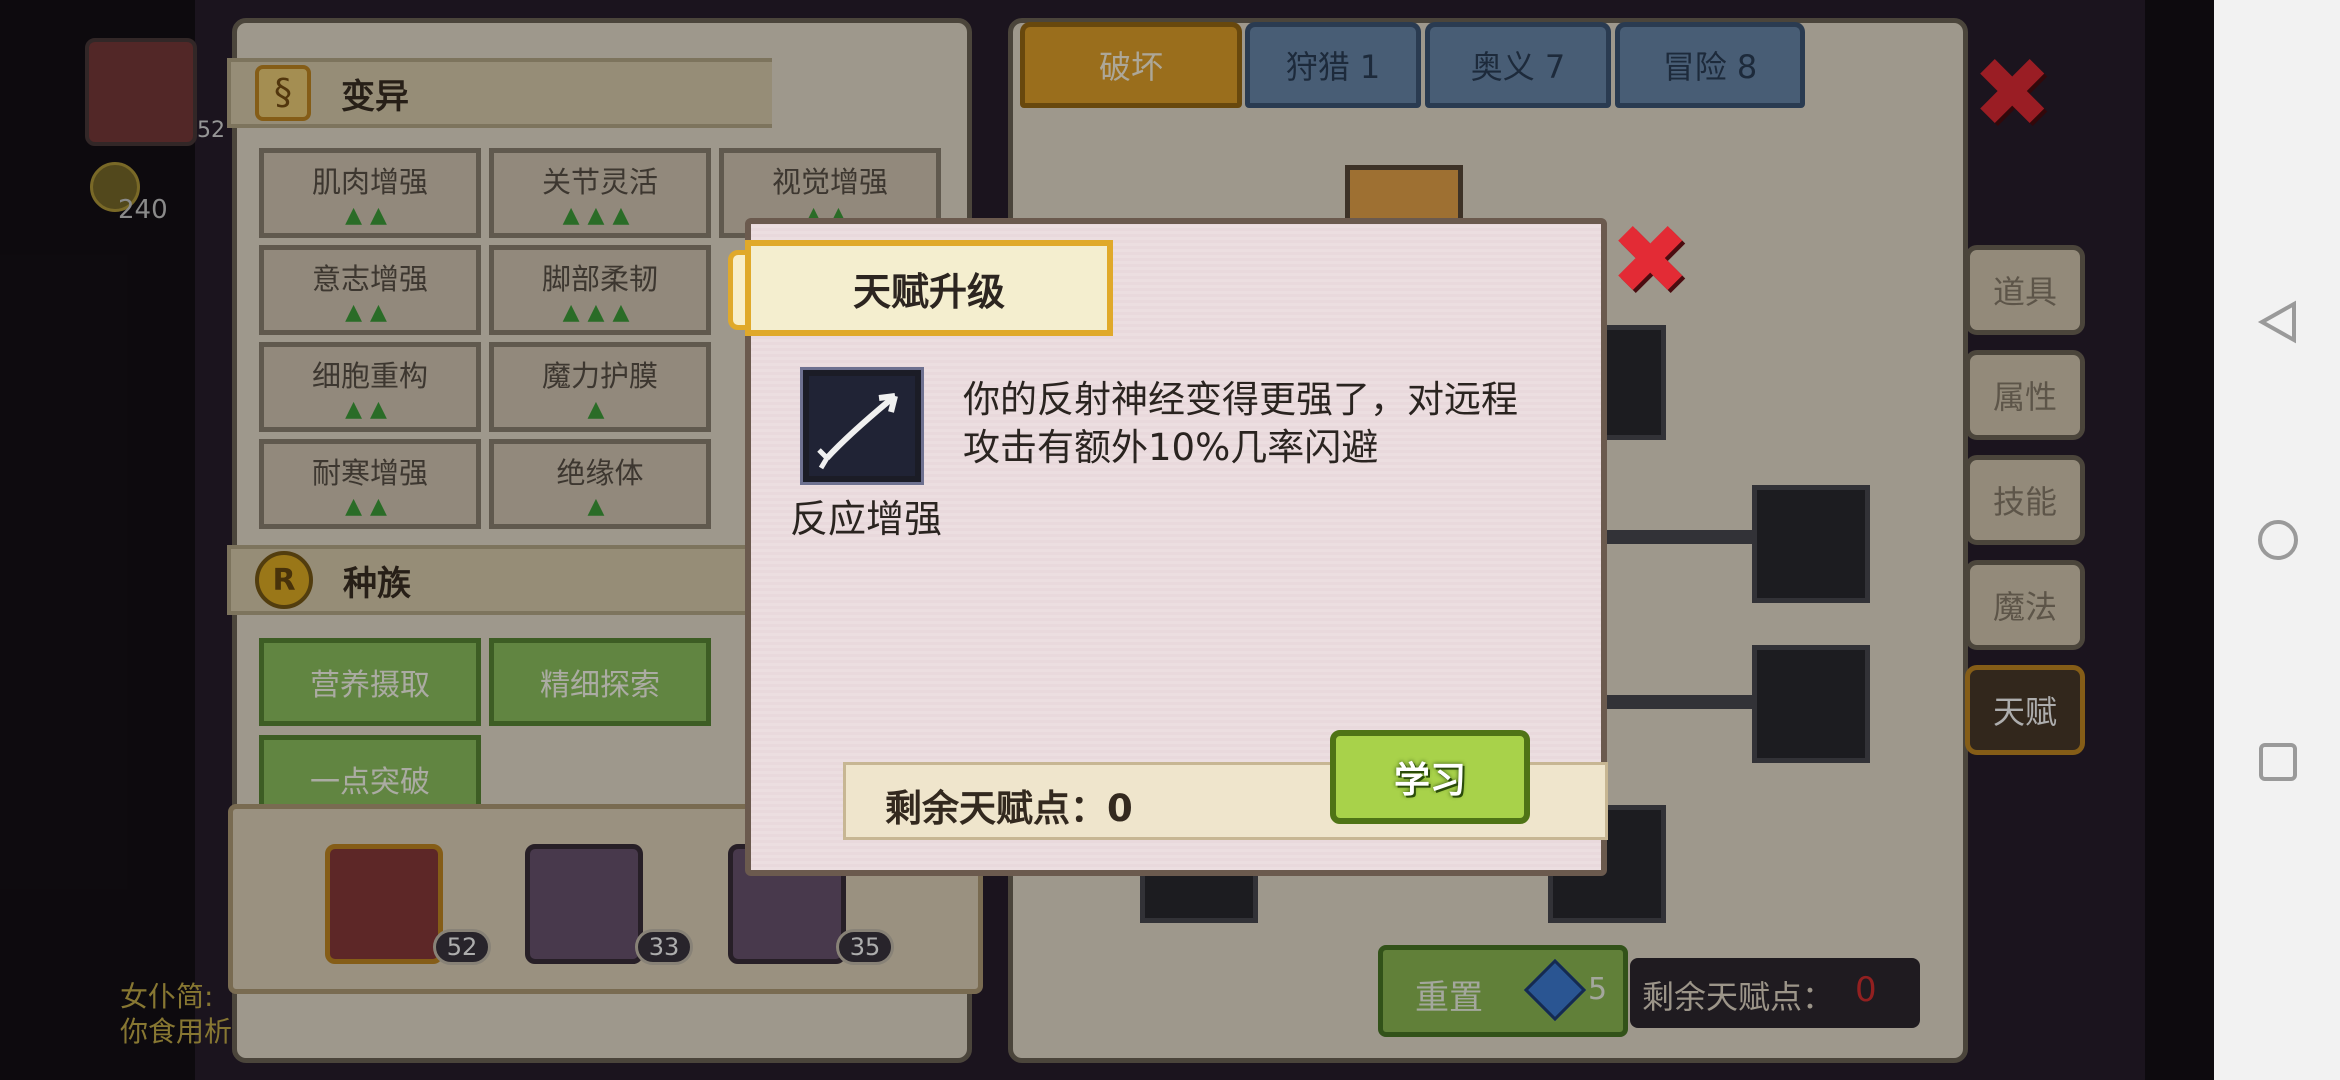 This screenshot has height=1080, width=2340. What do you see at coordinates (2278, 322) in the screenshot?
I see `back-icon` at bounding box center [2278, 322].